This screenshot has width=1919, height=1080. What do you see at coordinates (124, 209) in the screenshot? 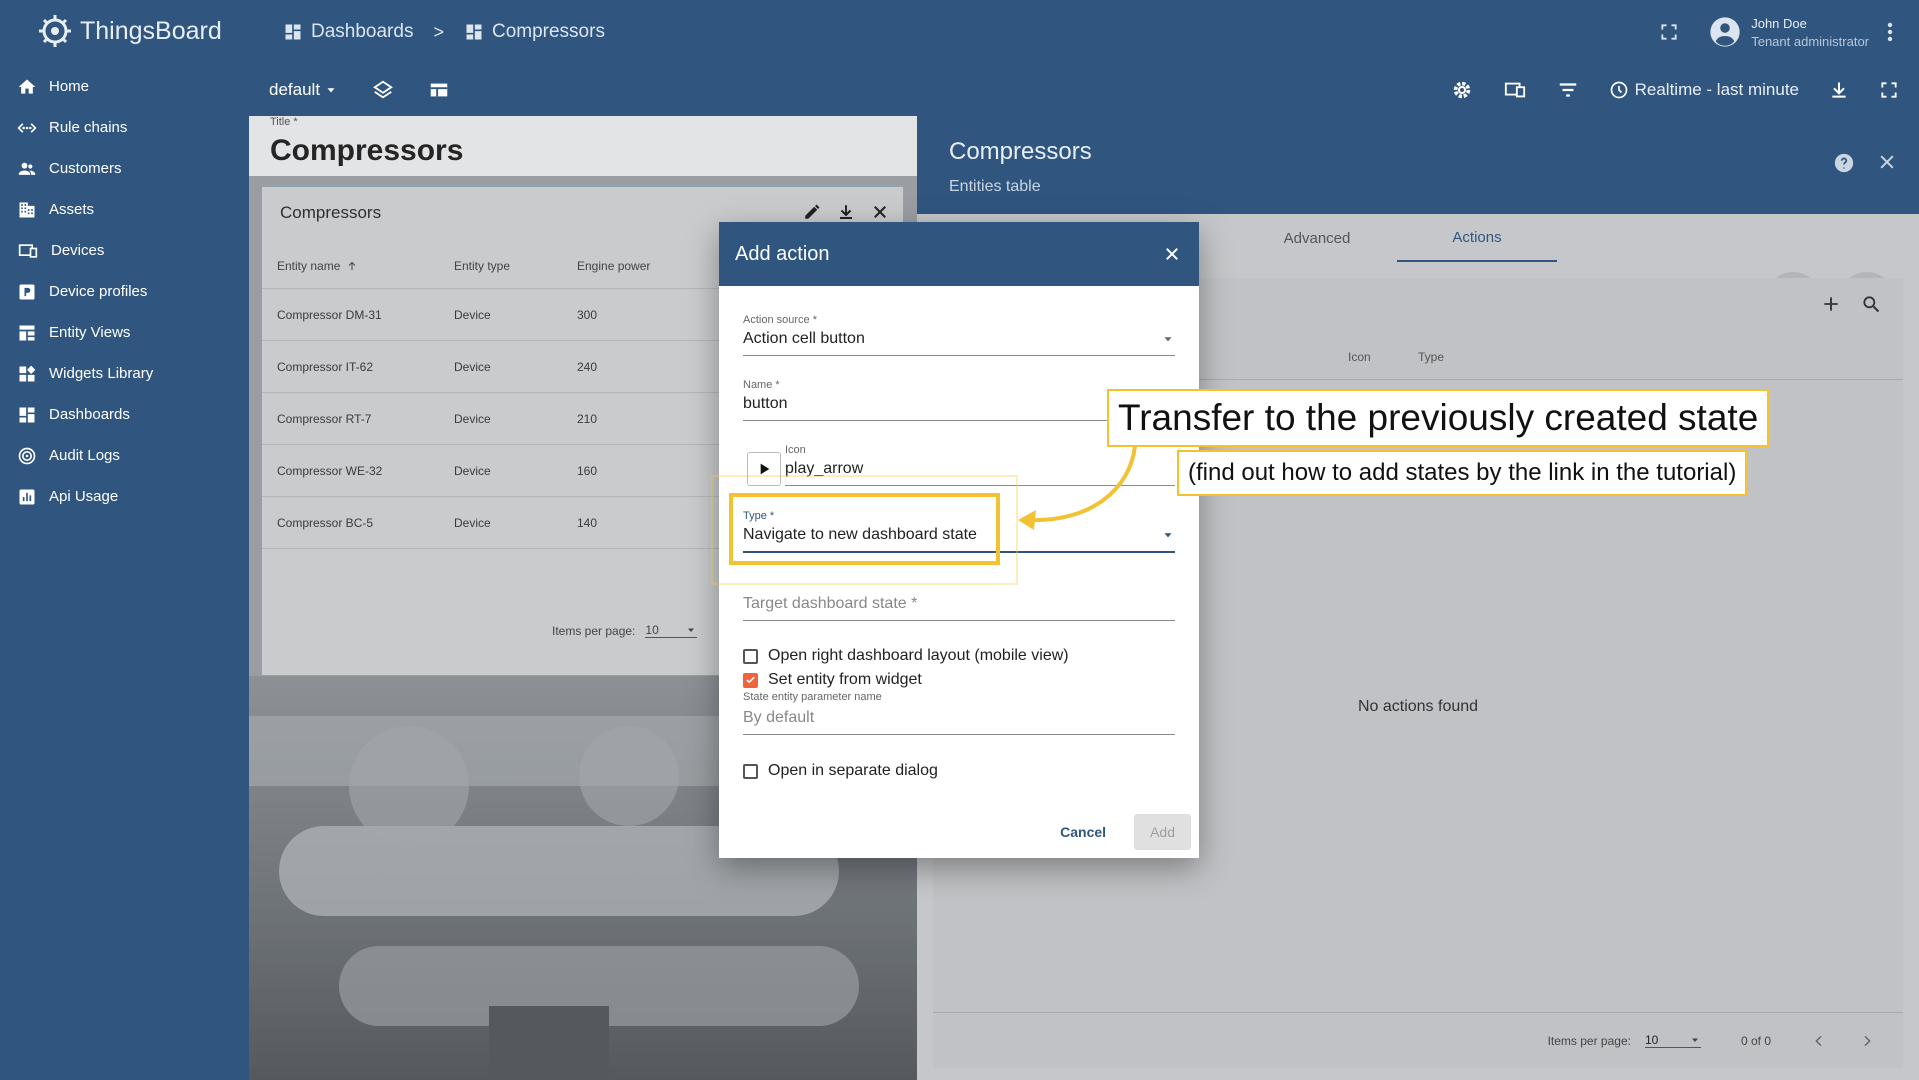
I see `sidebar-item-assets: Assets` at bounding box center [124, 209].